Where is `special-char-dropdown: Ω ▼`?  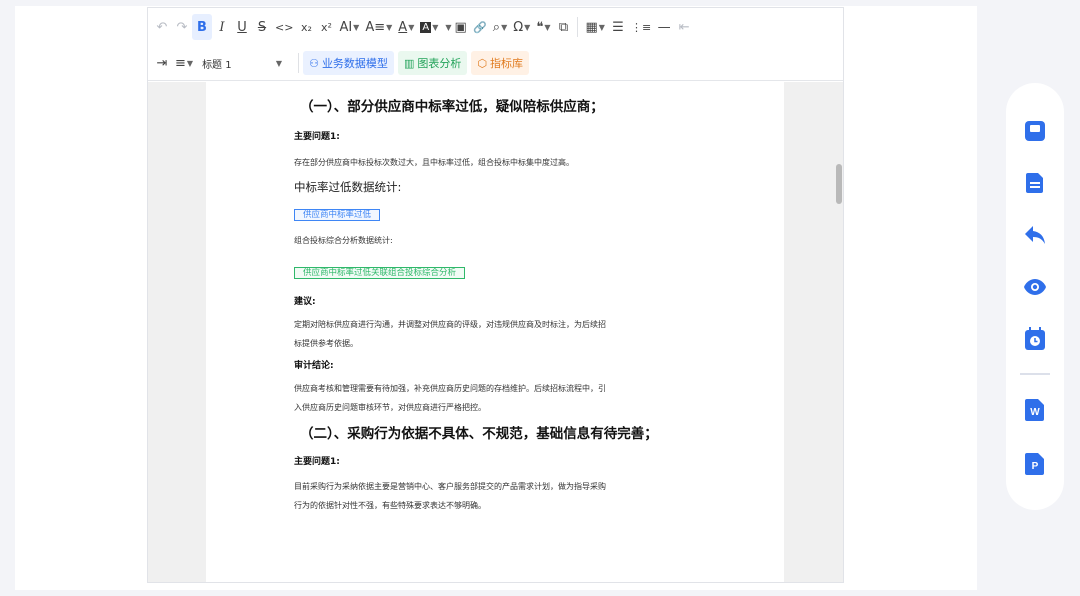 special-char-dropdown: Ω ▼ is located at coordinates (521, 27).